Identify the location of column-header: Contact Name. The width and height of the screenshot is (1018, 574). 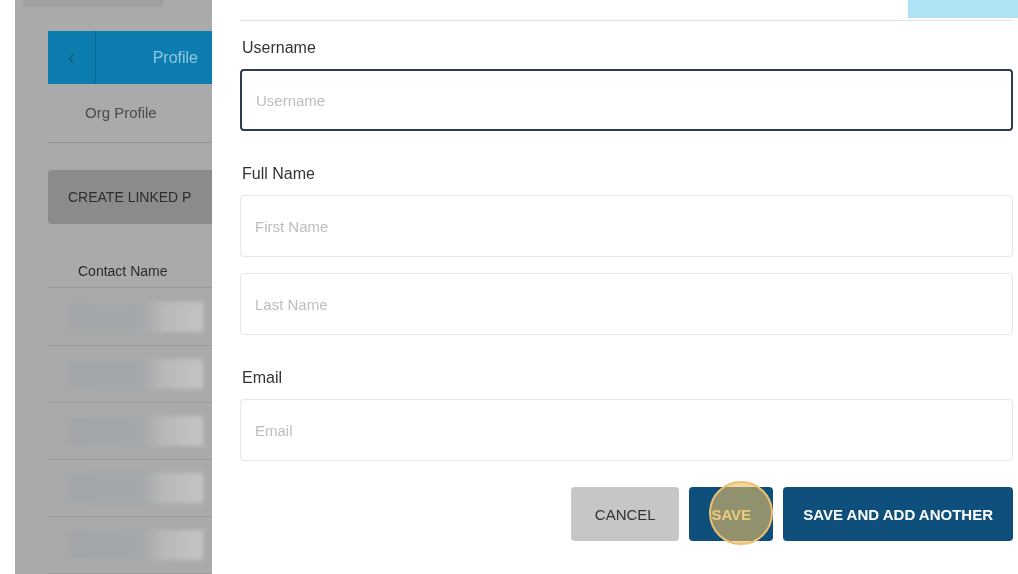
(130, 271).